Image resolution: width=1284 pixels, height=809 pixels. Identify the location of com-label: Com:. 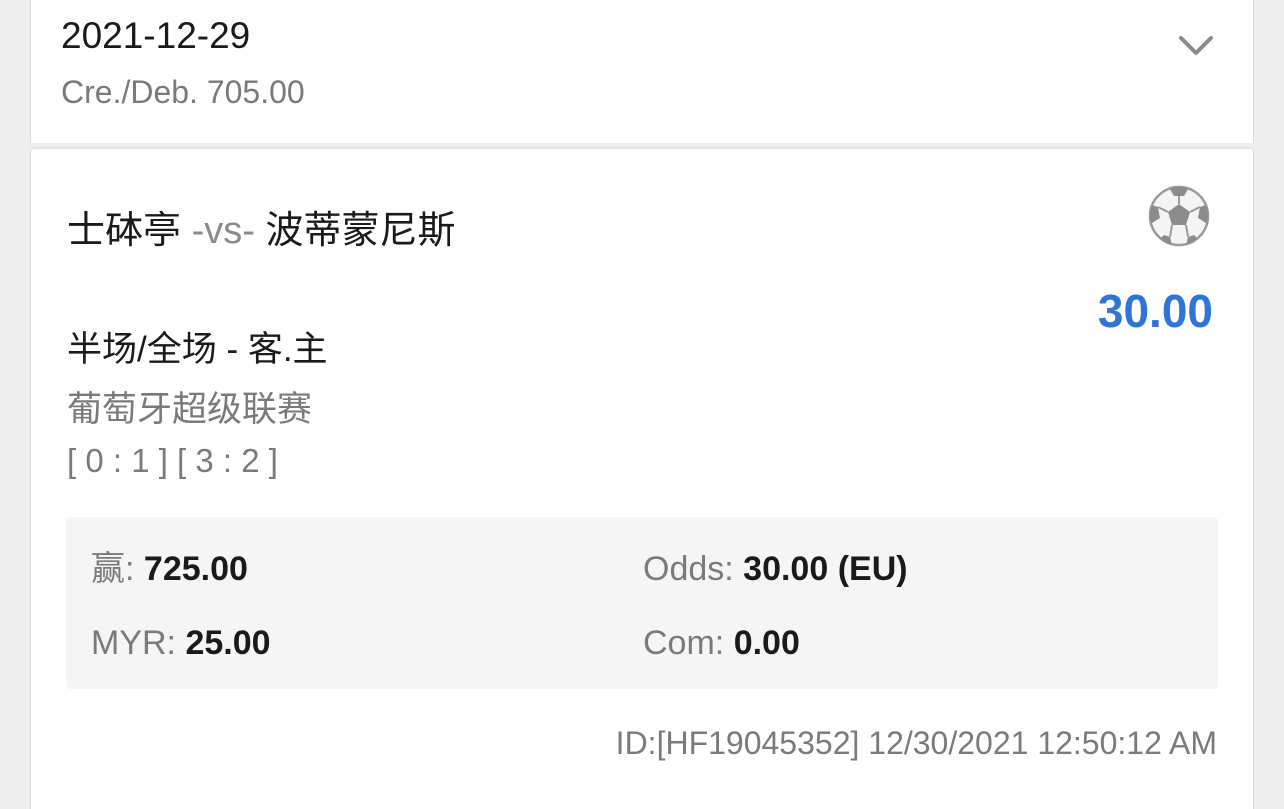
(684, 643).